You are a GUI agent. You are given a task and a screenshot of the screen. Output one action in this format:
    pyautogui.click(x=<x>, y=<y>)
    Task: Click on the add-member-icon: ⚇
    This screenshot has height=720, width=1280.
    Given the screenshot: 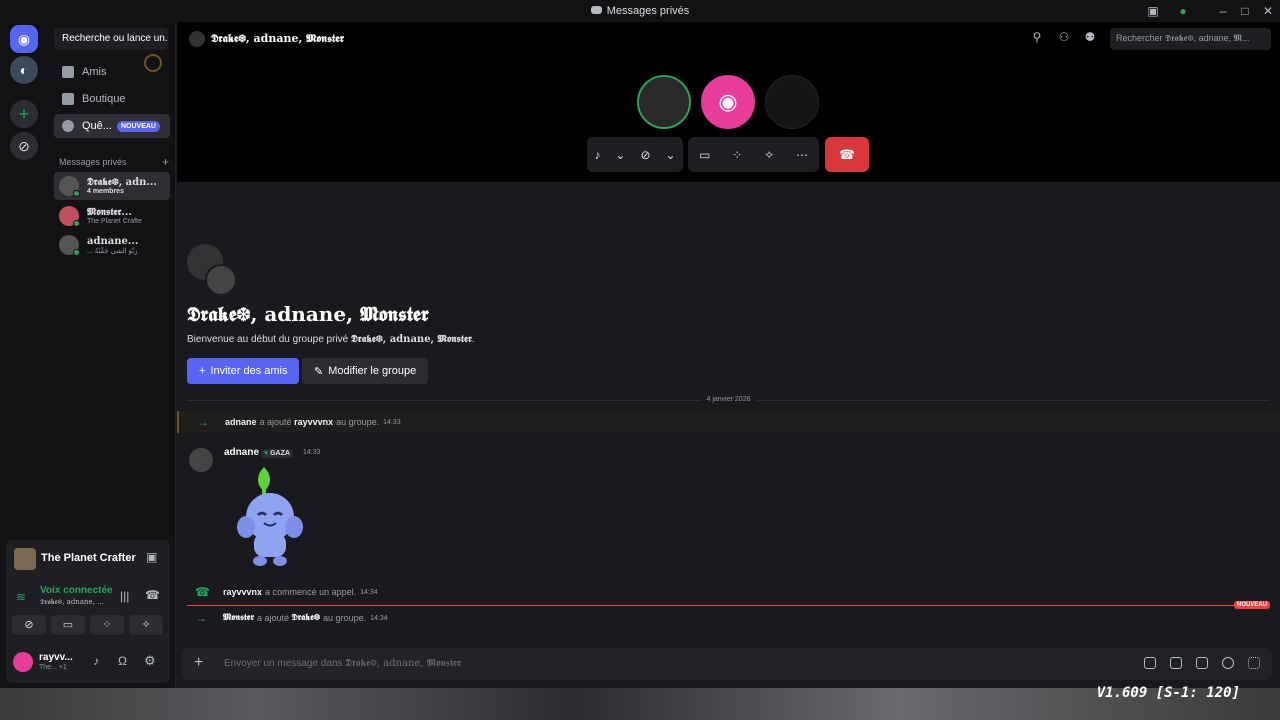 What is the action you would take?
    pyautogui.click(x=1064, y=37)
    